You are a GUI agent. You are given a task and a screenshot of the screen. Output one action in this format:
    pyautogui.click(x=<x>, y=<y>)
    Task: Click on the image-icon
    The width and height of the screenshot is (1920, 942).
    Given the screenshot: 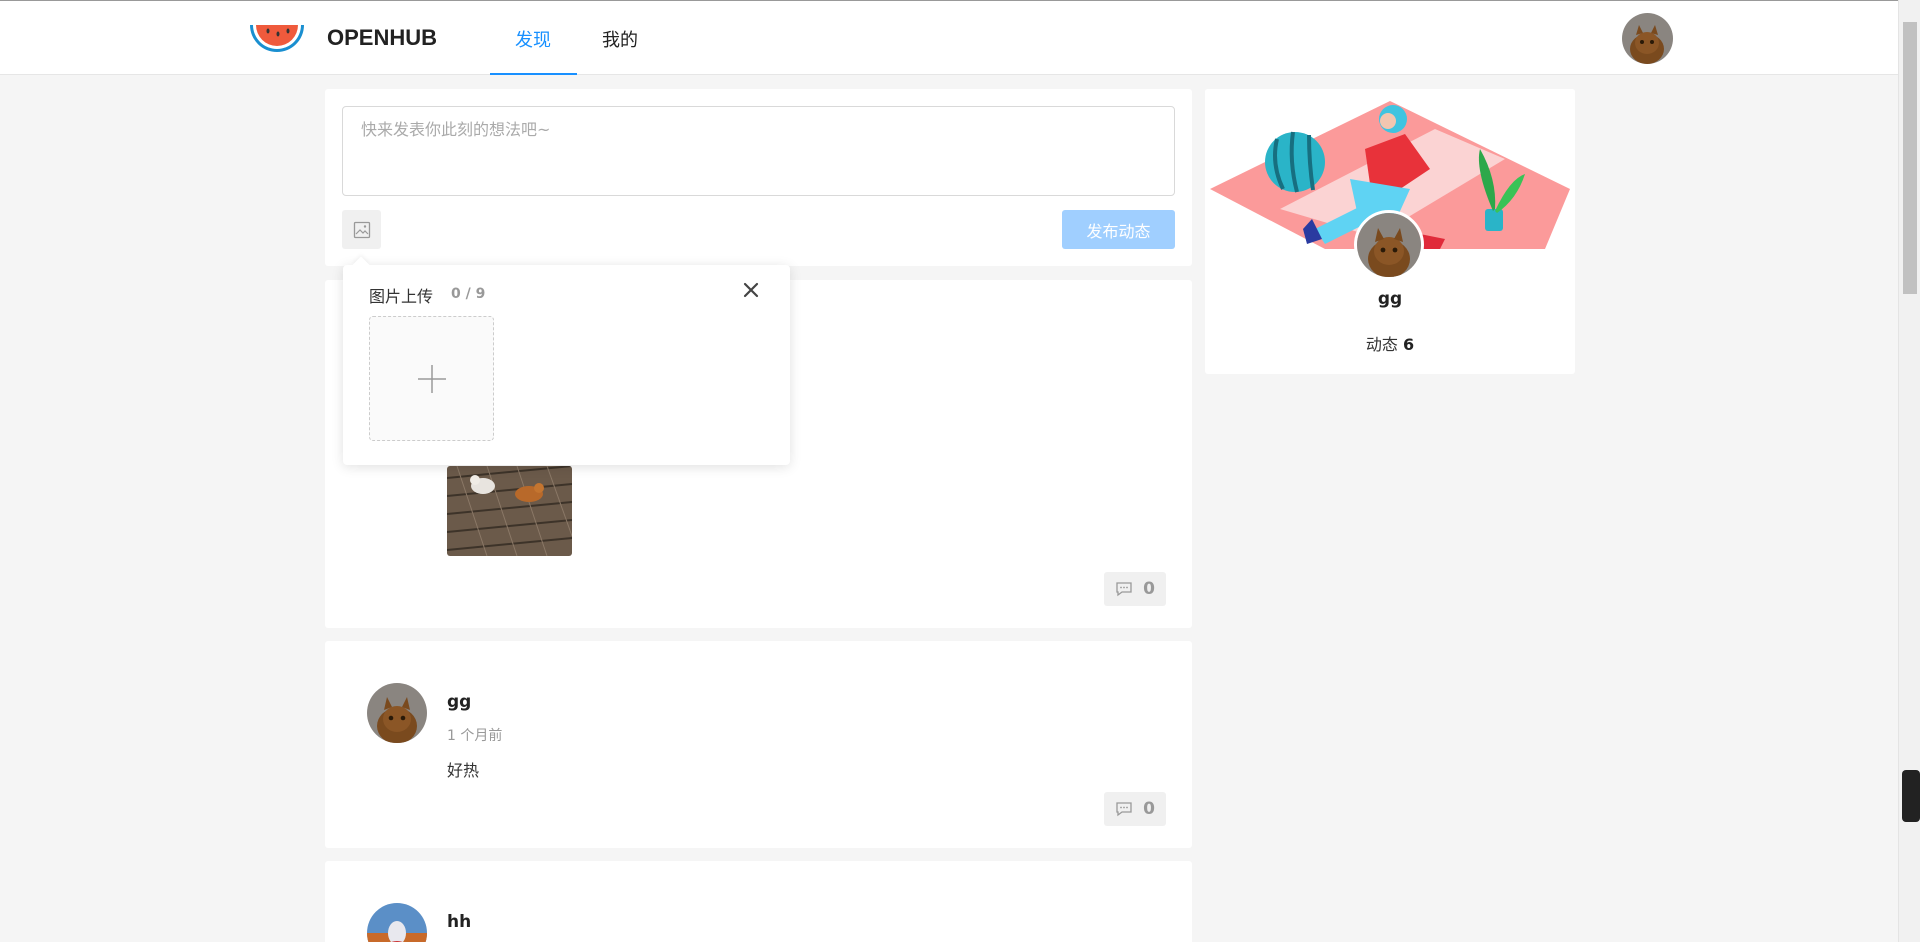 What is the action you would take?
    pyautogui.click(x=361, y=229)
    